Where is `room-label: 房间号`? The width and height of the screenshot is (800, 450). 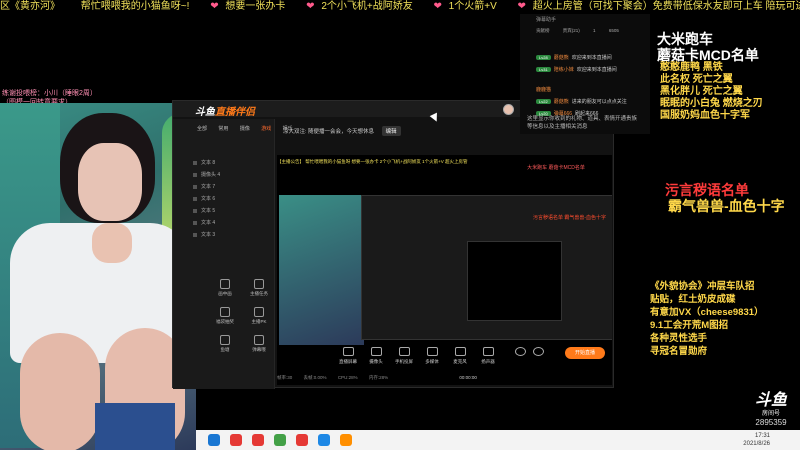 room-label: 房间号 is located at coordinates (770, 414).